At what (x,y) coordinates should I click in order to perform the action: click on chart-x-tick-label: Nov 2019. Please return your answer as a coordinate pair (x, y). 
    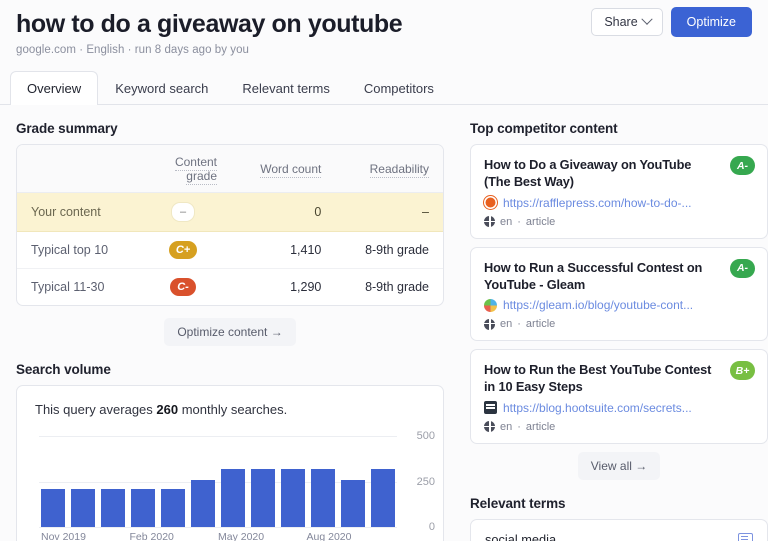
    Looking at the image, I should click on (63, 536).